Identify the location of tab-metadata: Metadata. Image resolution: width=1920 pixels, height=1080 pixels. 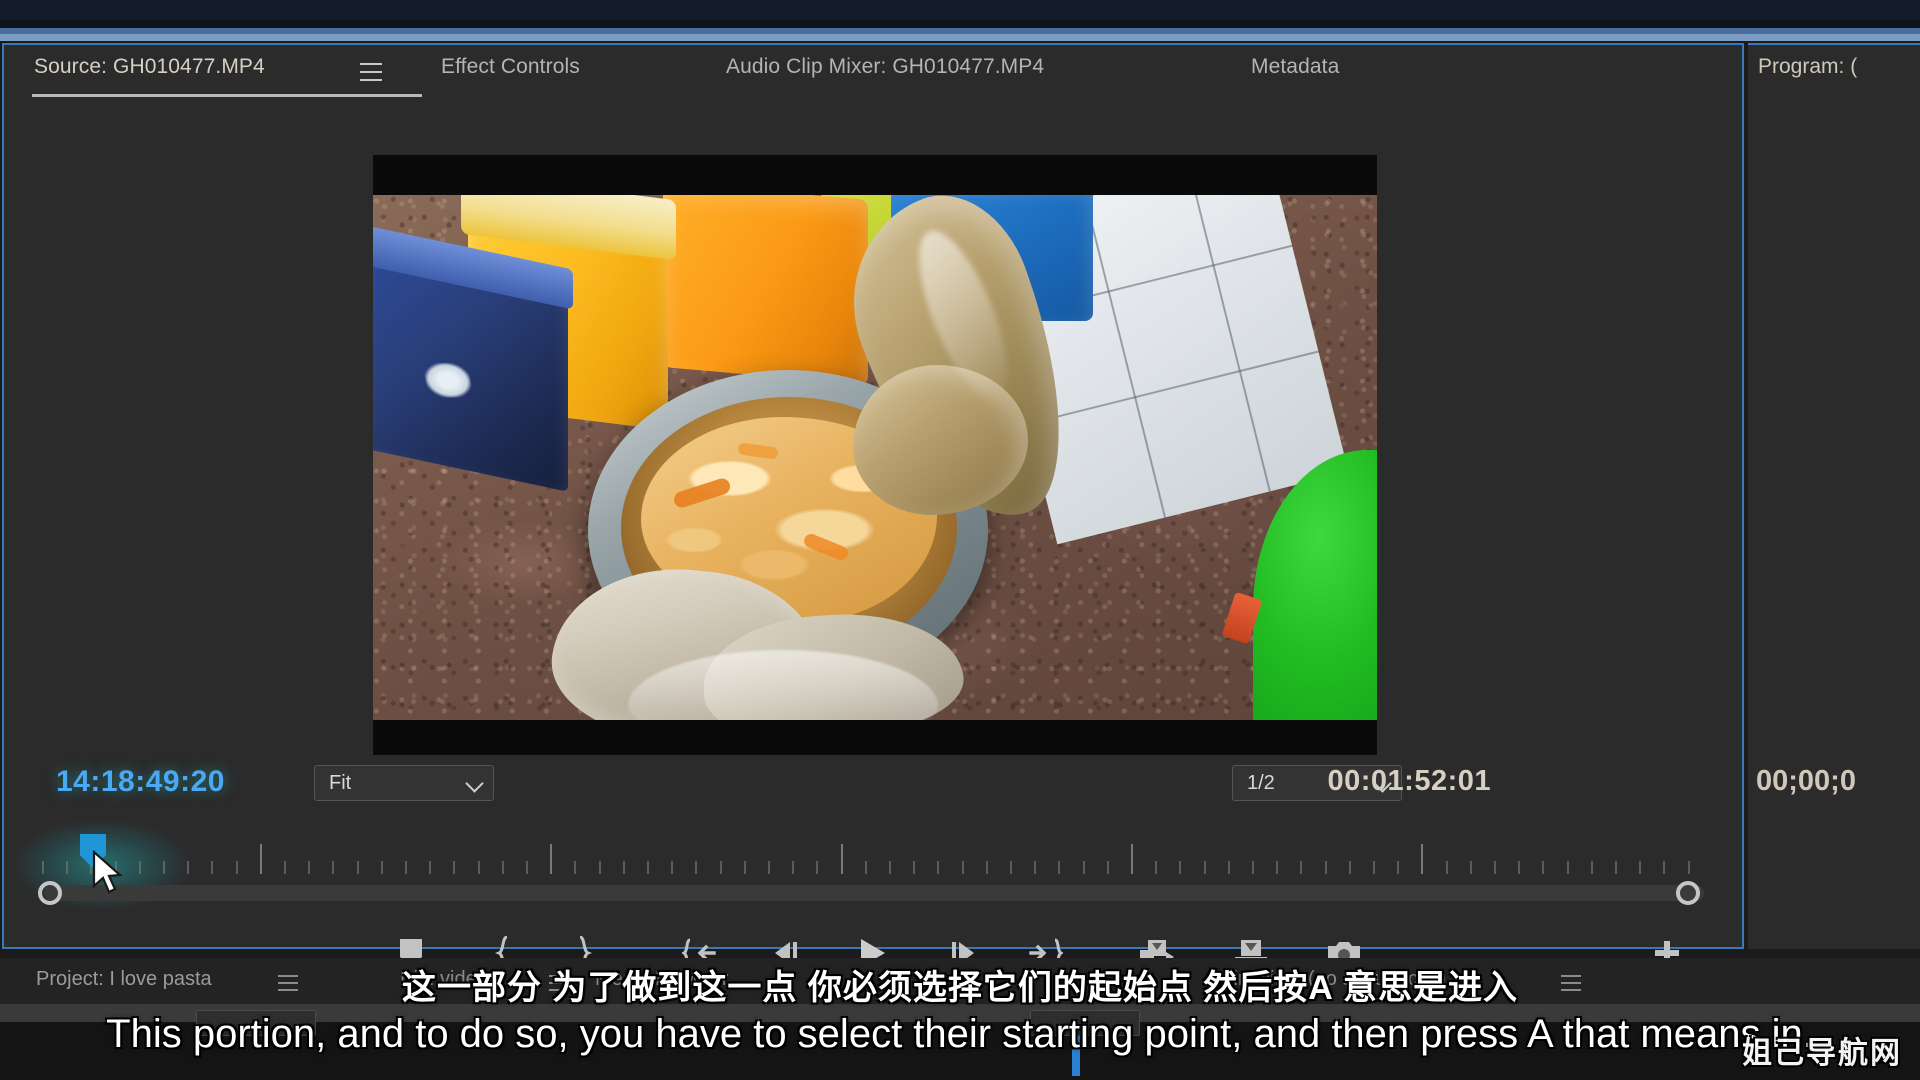
(1295, 67).